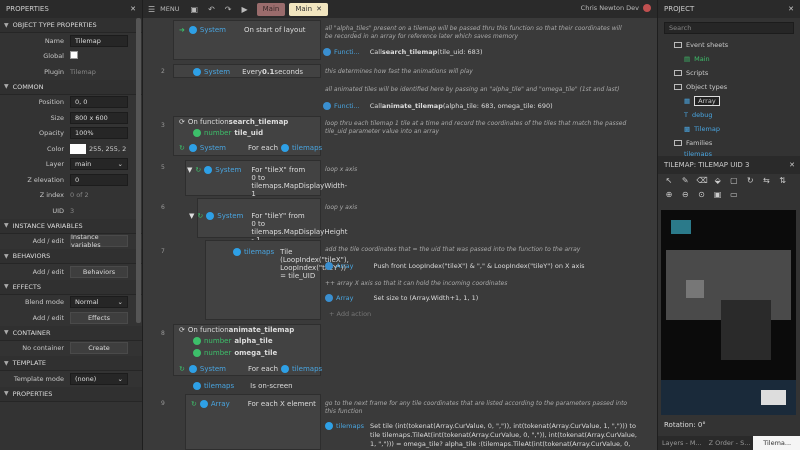  Describe the element at coordinates (99, 117) in the screenshot. I see `size-input: 800 x 600` at that location.